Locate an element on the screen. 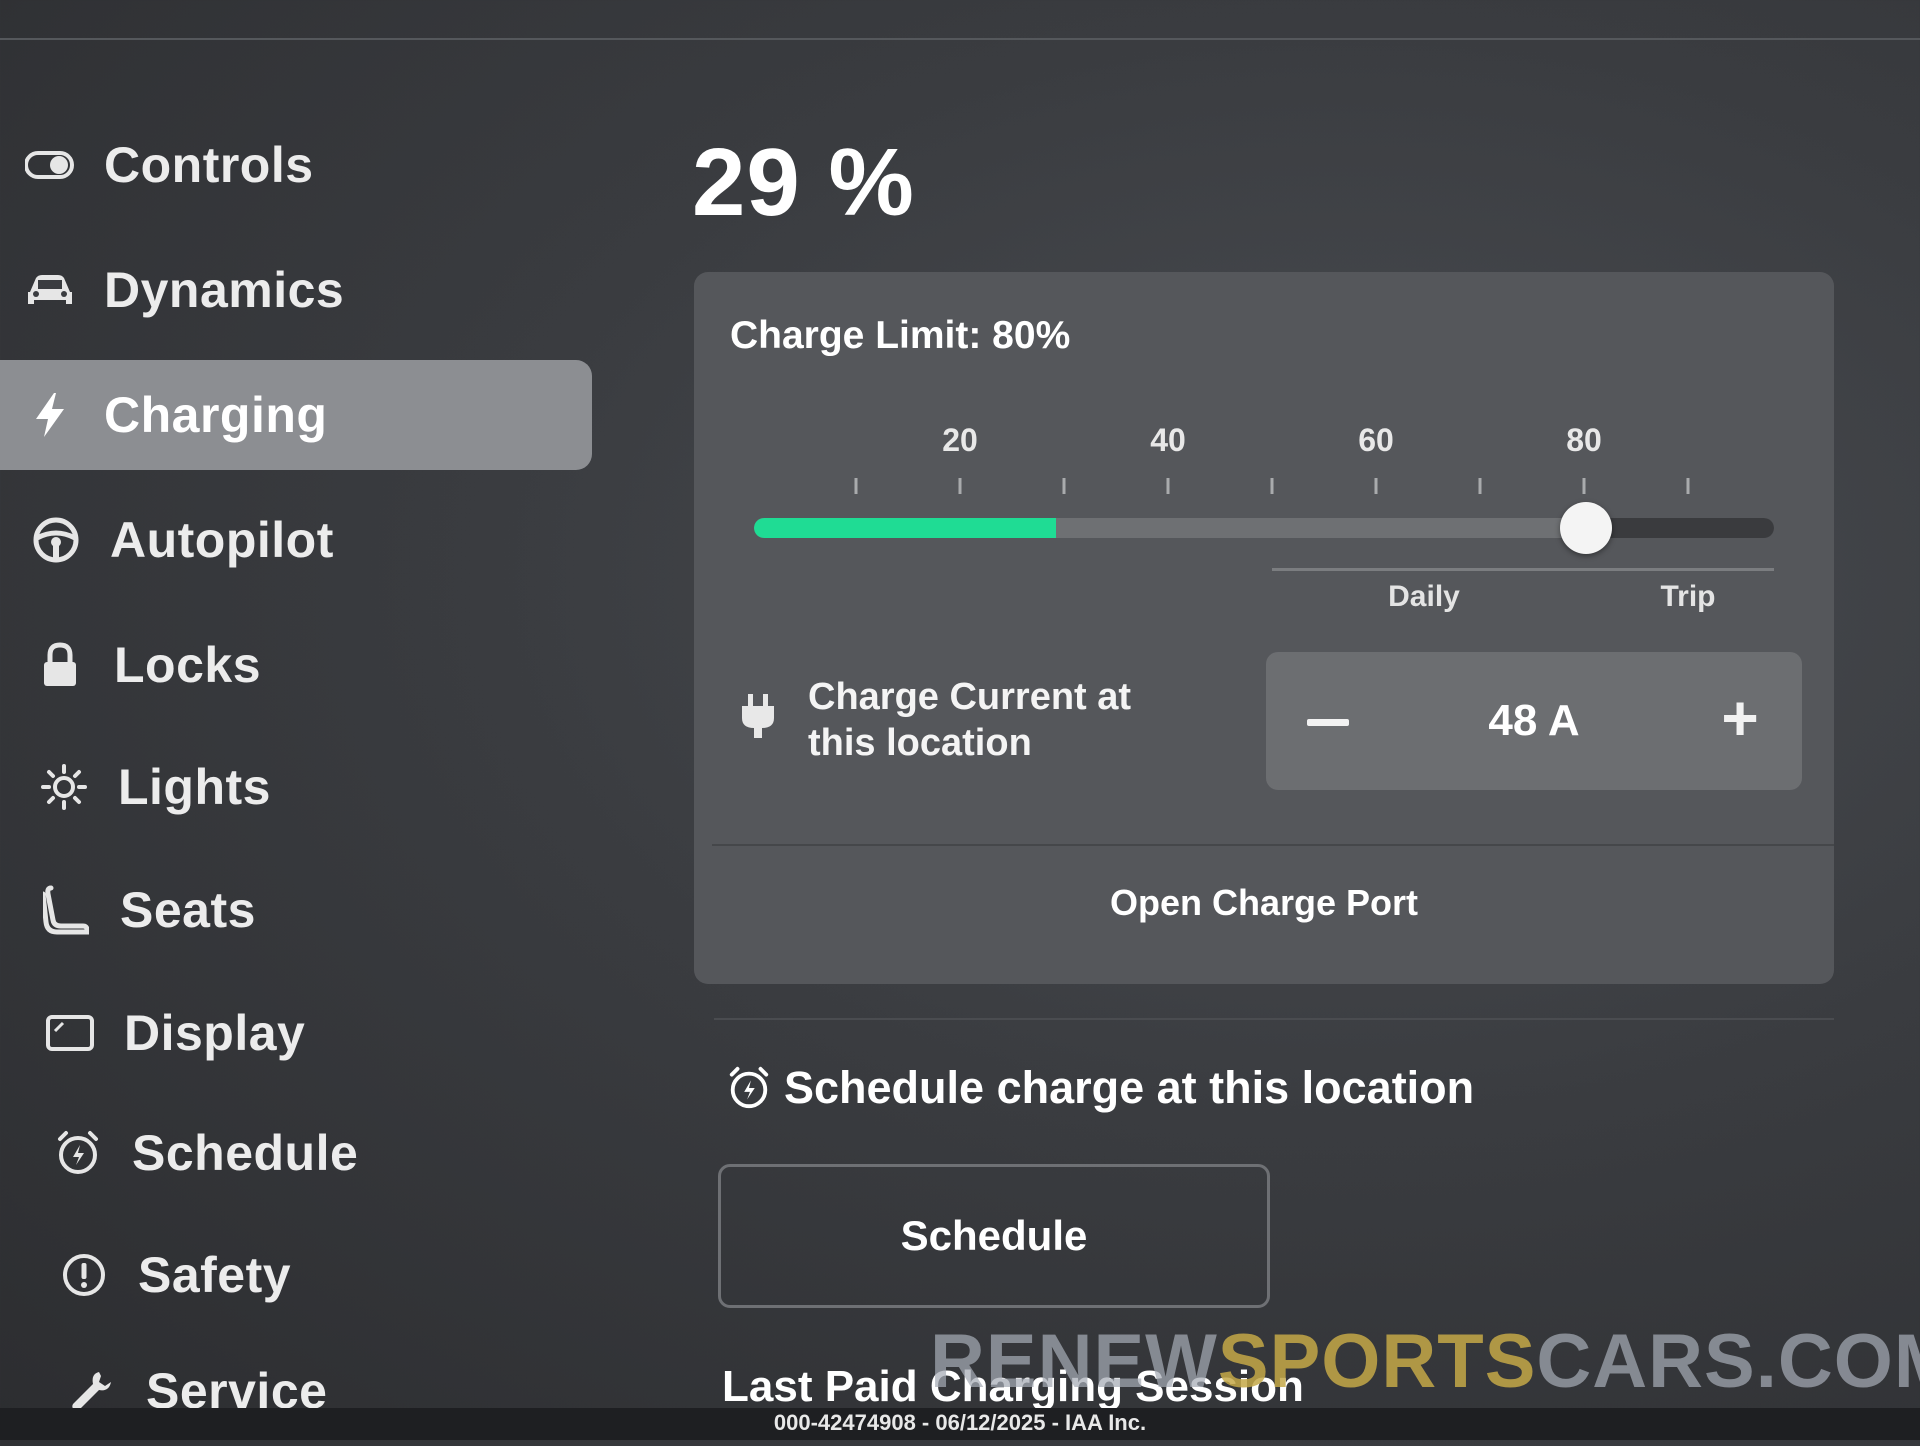 This screenshot has height=1446, width=1920. sidebar-item-dynamics: Dynamics is located at coordinates (296, 290).